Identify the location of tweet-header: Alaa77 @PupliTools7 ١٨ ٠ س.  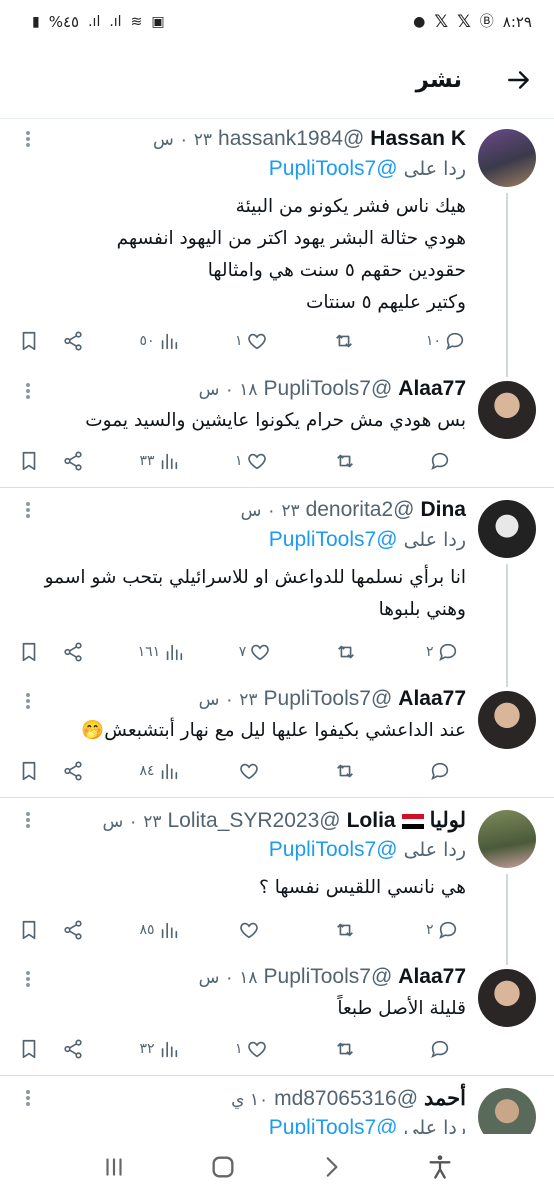
(242, 978).